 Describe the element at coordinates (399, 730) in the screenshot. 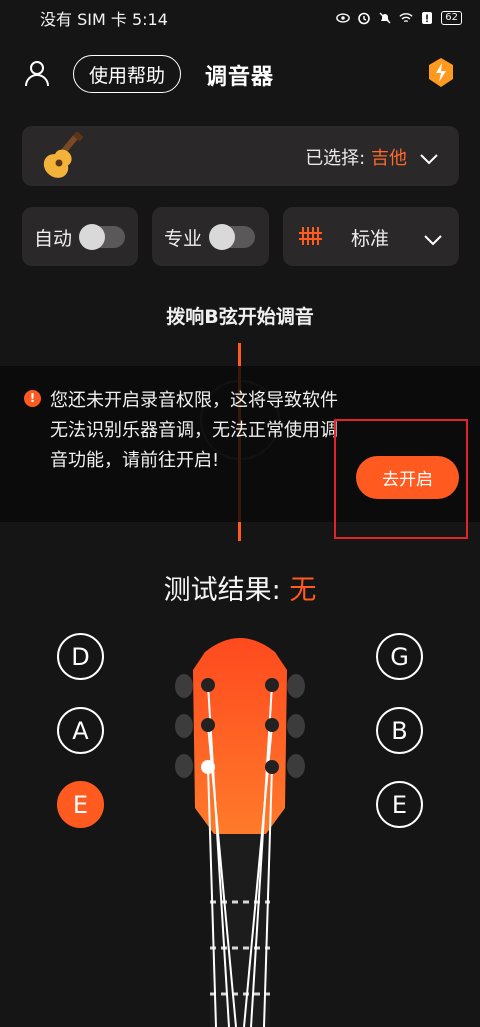

I see `string-button-b: B` at that location.